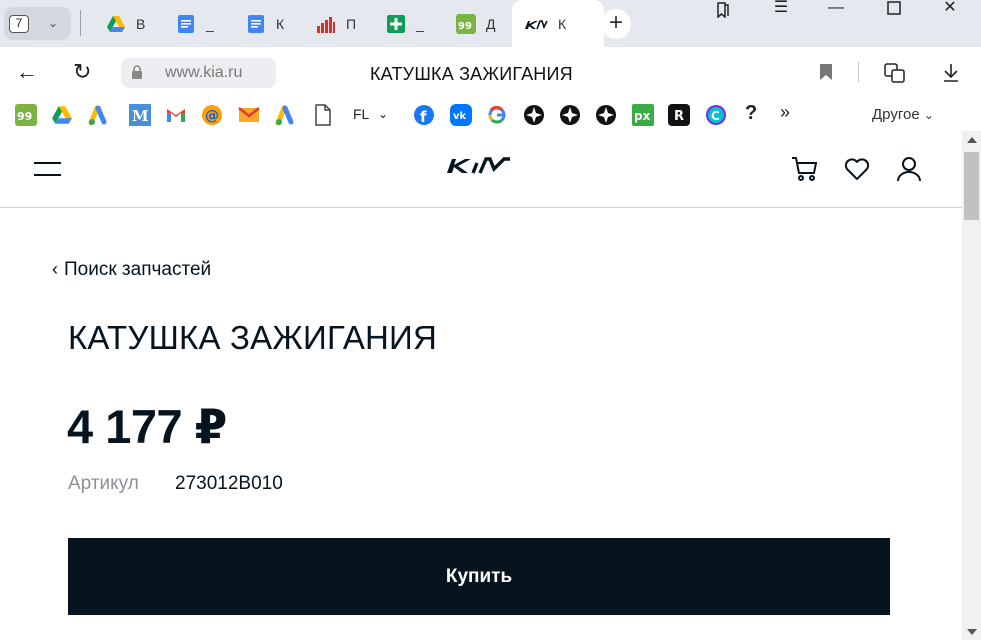 The height and width of the screenshot is (640, 981). Describe the element at coordinates (204, 24) in the screenshot. I see `tab-2: _` at that location.